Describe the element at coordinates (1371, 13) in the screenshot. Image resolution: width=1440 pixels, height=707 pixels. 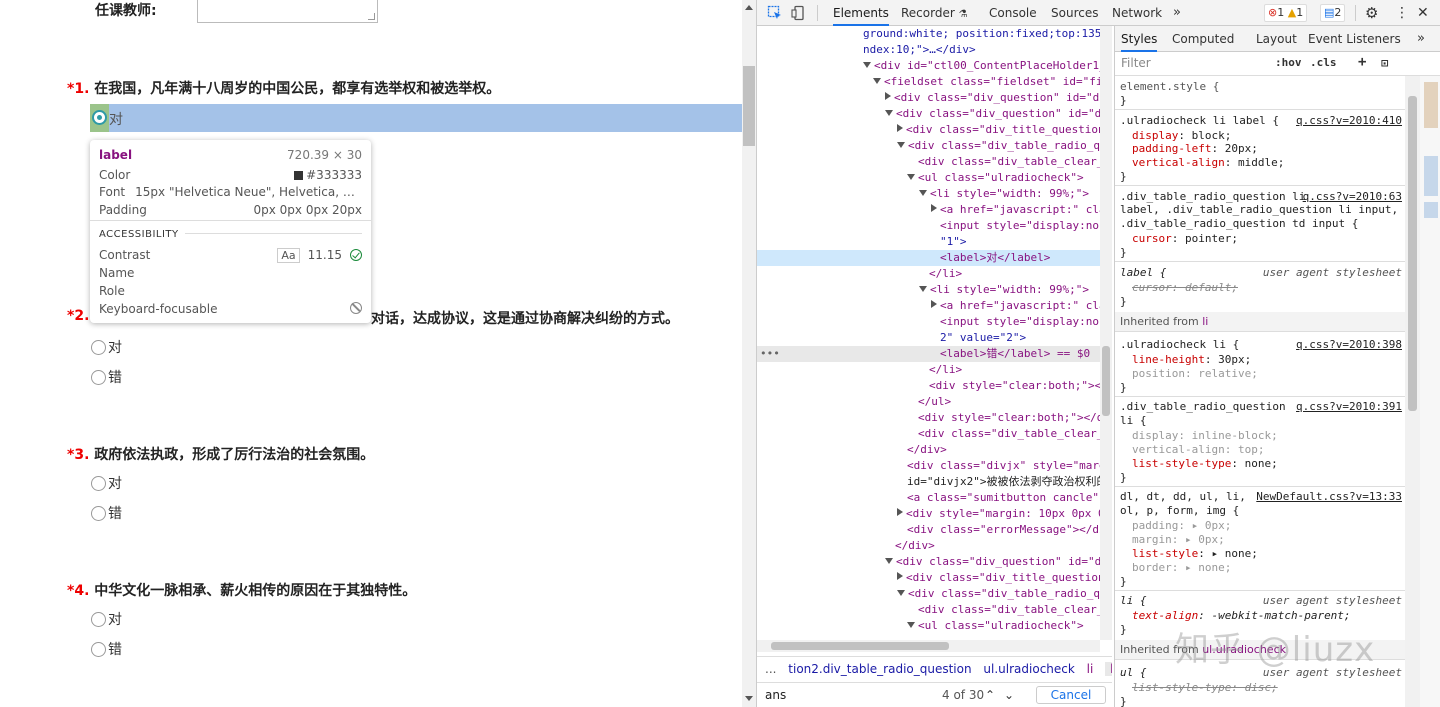
I see `settings-gear-icon: ⚙` at that location.